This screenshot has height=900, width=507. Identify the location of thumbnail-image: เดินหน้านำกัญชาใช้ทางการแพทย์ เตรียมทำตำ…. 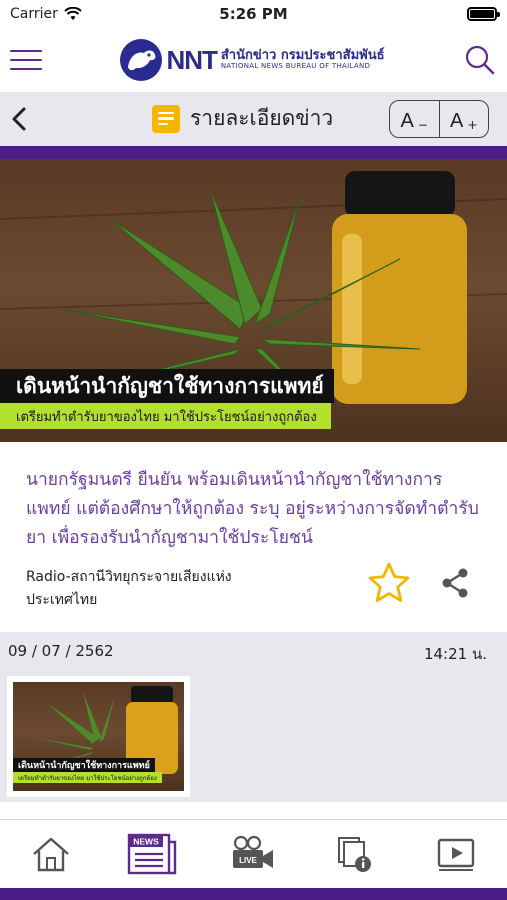
(98, 736).